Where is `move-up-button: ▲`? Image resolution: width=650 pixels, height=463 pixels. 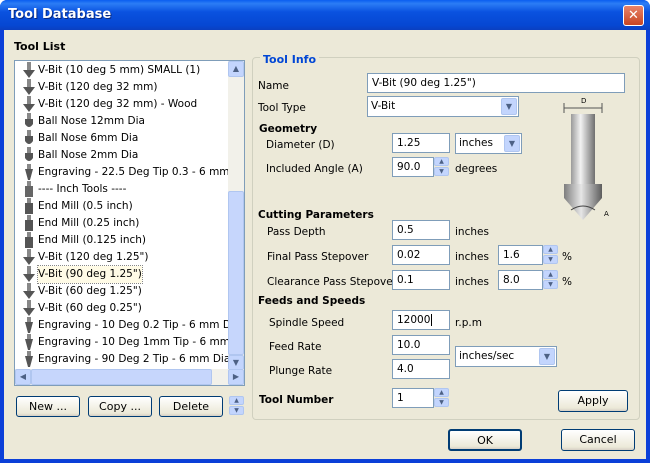
move-up-button: ▲ is located at coordinates (236, 400).